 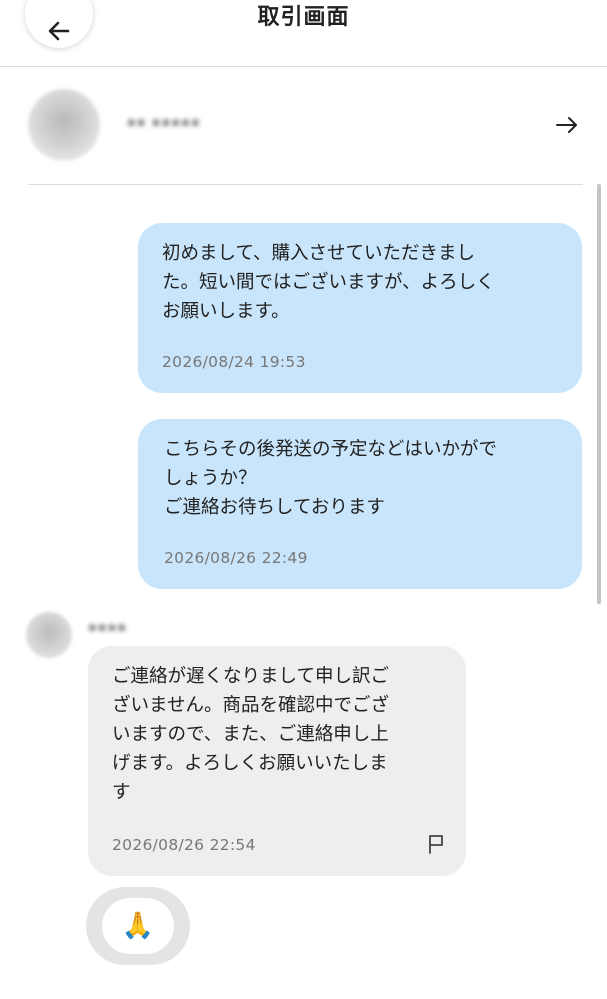 What do you see at coordinates (303, 33) in the screenshot?
I see `header: 取引画面` at bounding box center [303, 33].